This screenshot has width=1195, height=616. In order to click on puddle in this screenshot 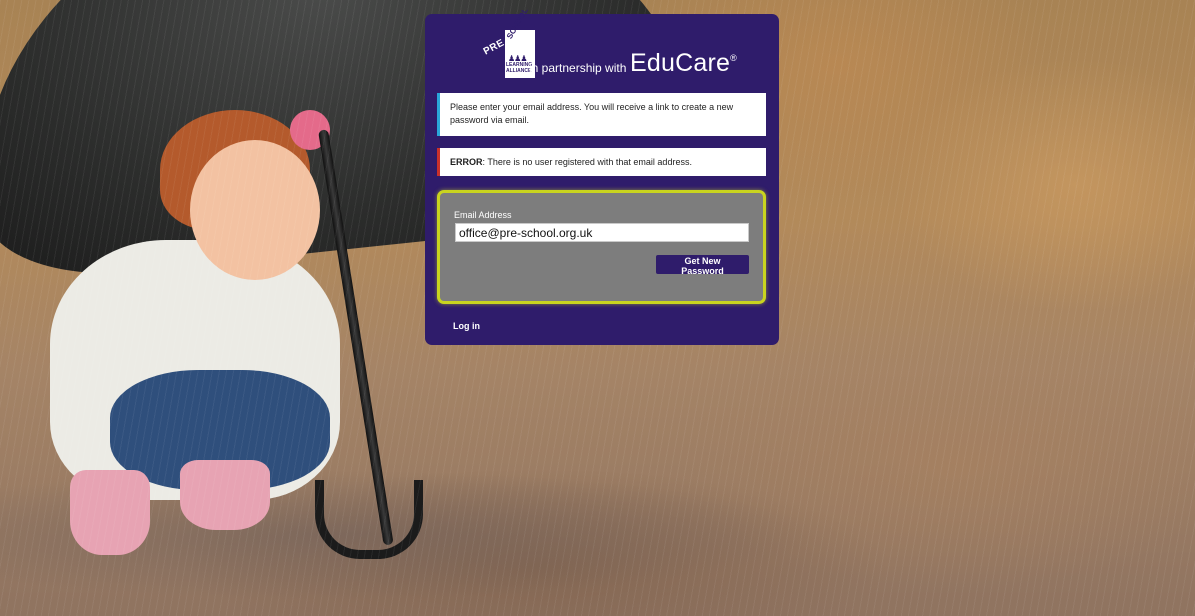, I will do `click(410, 535)`.